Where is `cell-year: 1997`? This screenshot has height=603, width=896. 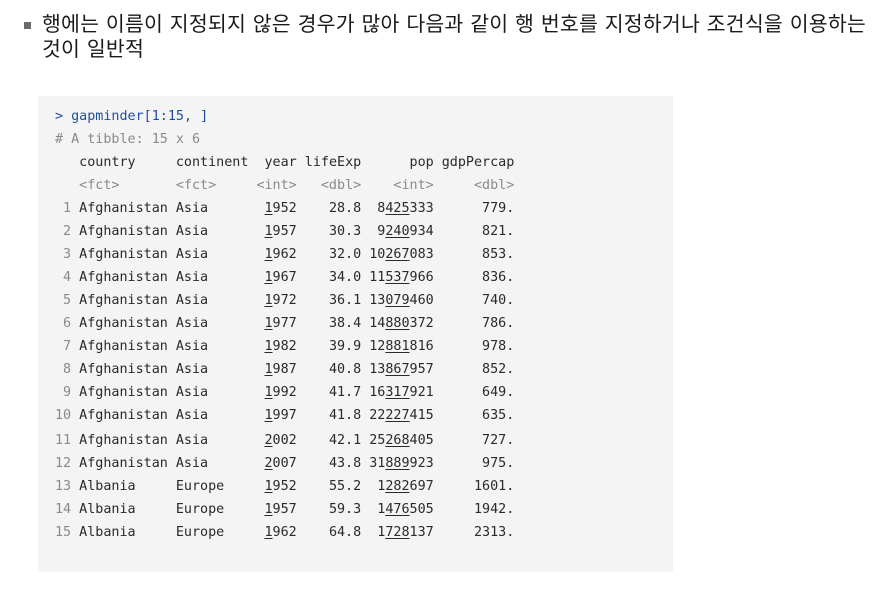 cell-year: 1997 is located at coordinates (280, 415).